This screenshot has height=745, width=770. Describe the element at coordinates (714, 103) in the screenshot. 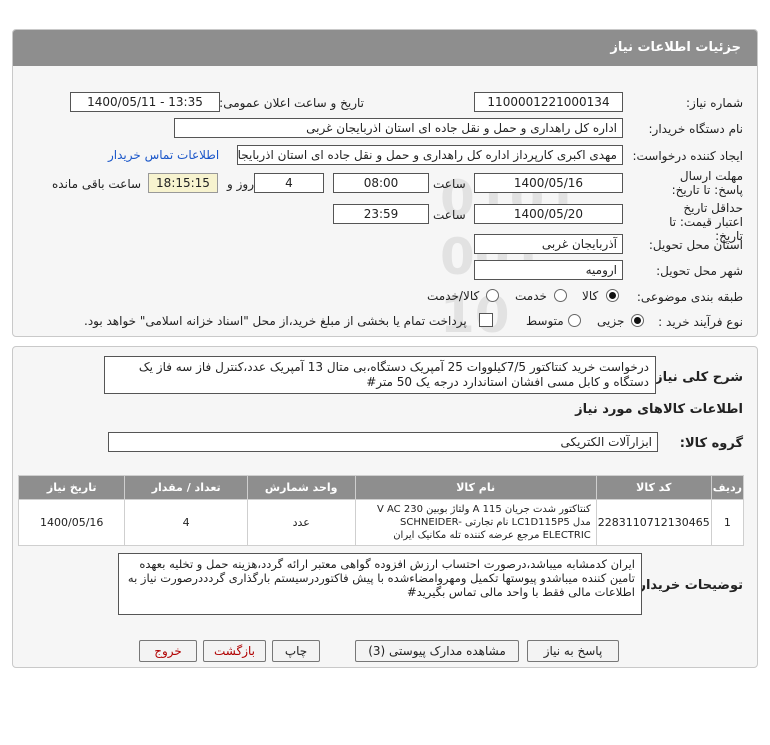

I see `need-number-label: شماره نیاز:` at that location.